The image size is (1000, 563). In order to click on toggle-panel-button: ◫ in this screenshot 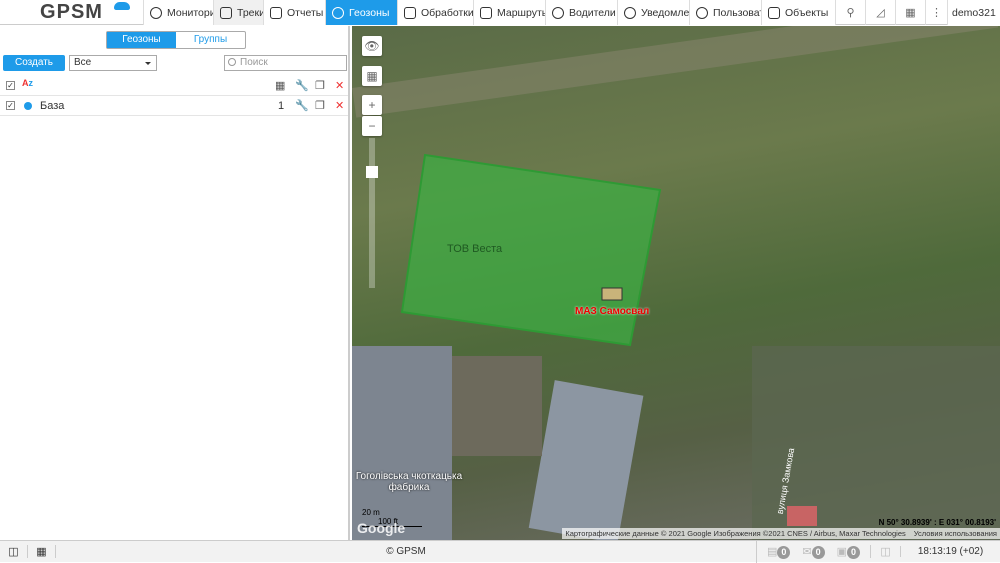, I will do `click(14, 551)`.